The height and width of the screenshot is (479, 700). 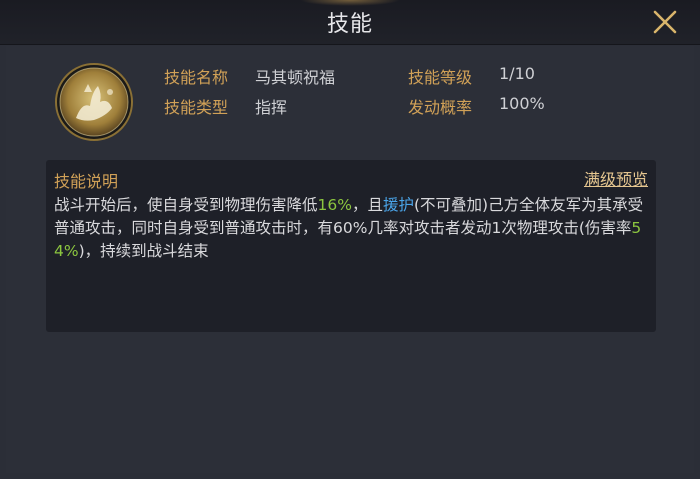 I want to click on trigger-rate-label: 发动概率, so click(x=440, y=107).